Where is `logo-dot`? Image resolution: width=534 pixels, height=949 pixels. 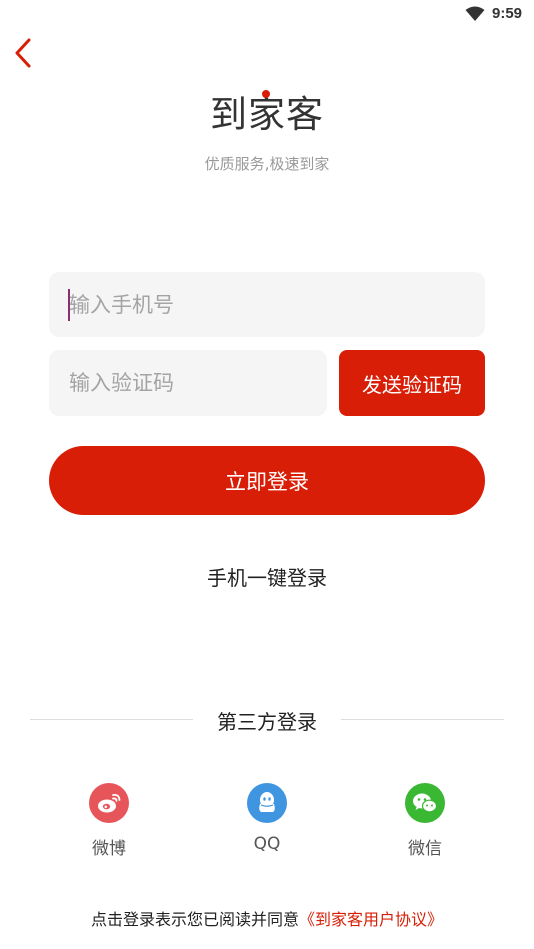
logo-dot is located at coordinates (266, 94).